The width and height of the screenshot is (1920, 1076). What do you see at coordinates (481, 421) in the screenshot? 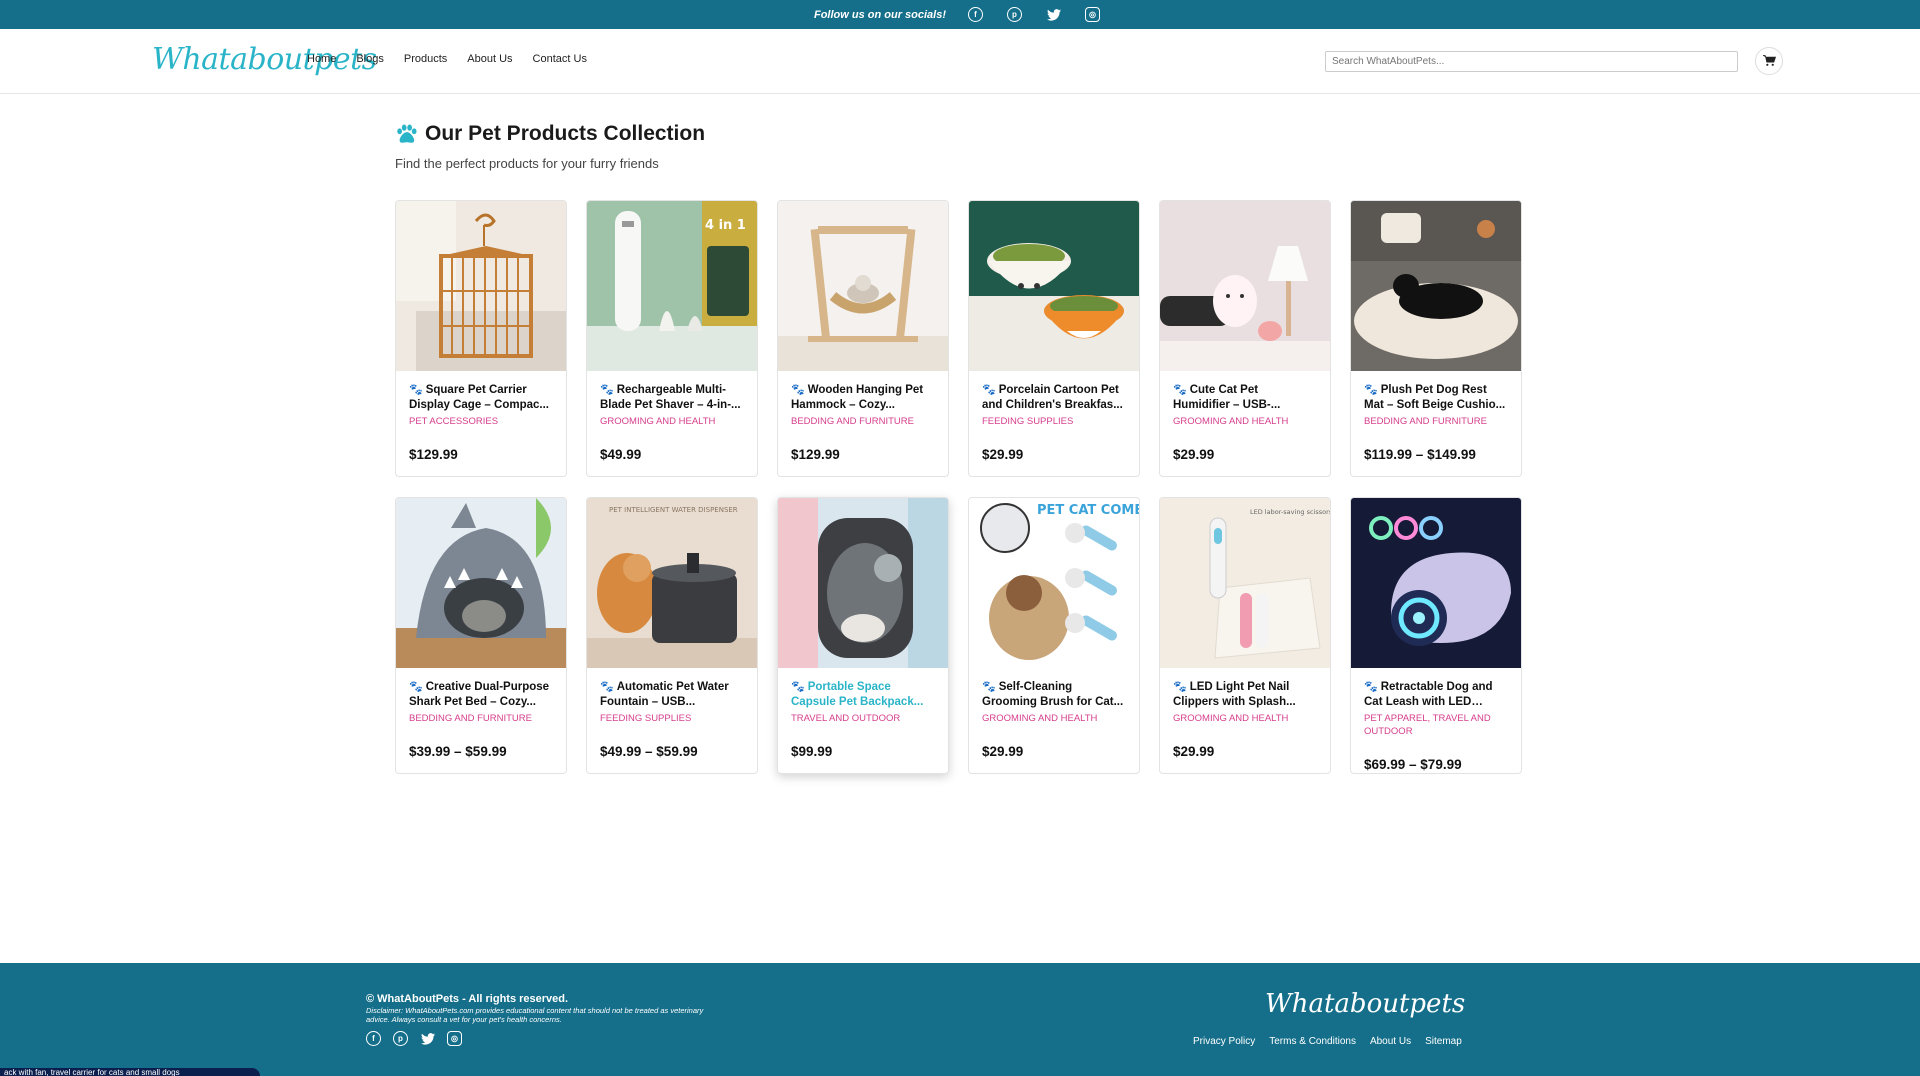
I see `product-category: PET ACCESSORIES` at bounding box center [481, 421].